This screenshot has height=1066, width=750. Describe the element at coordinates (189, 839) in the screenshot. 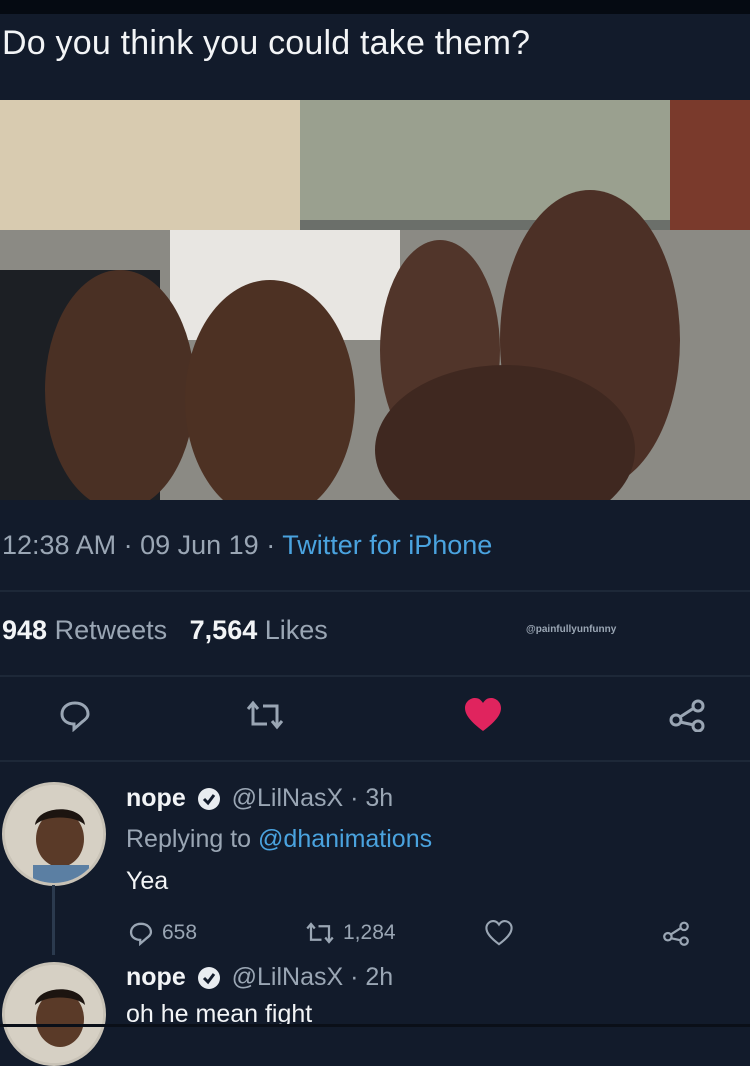

I see `replying-prefix: Replying to` at that location.